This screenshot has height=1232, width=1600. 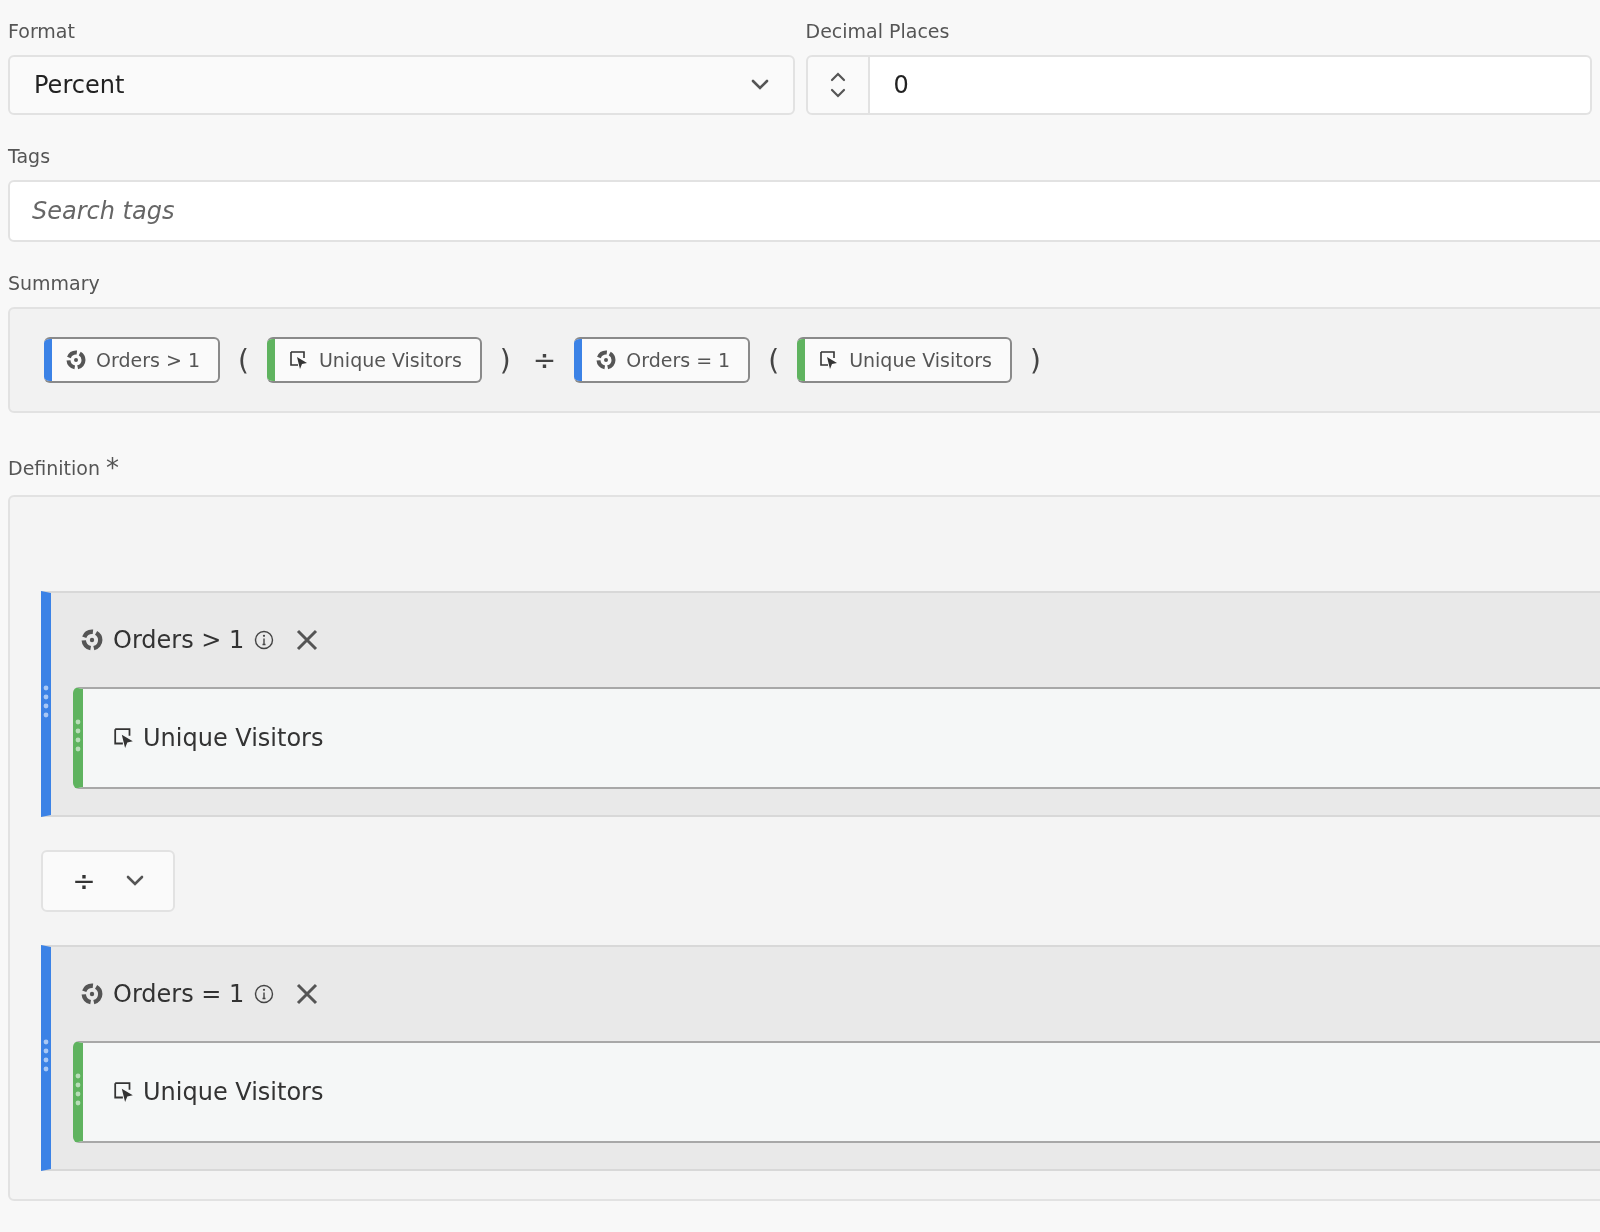 I want to click on search-tags-field: Search tags, so click(x=804, y=211).